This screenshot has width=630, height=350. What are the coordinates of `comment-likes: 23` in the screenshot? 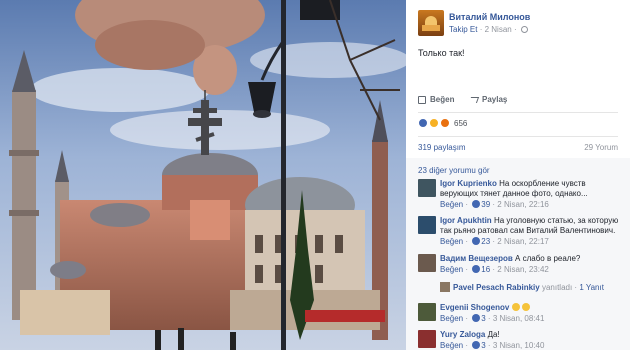 It's located at (485, 241).